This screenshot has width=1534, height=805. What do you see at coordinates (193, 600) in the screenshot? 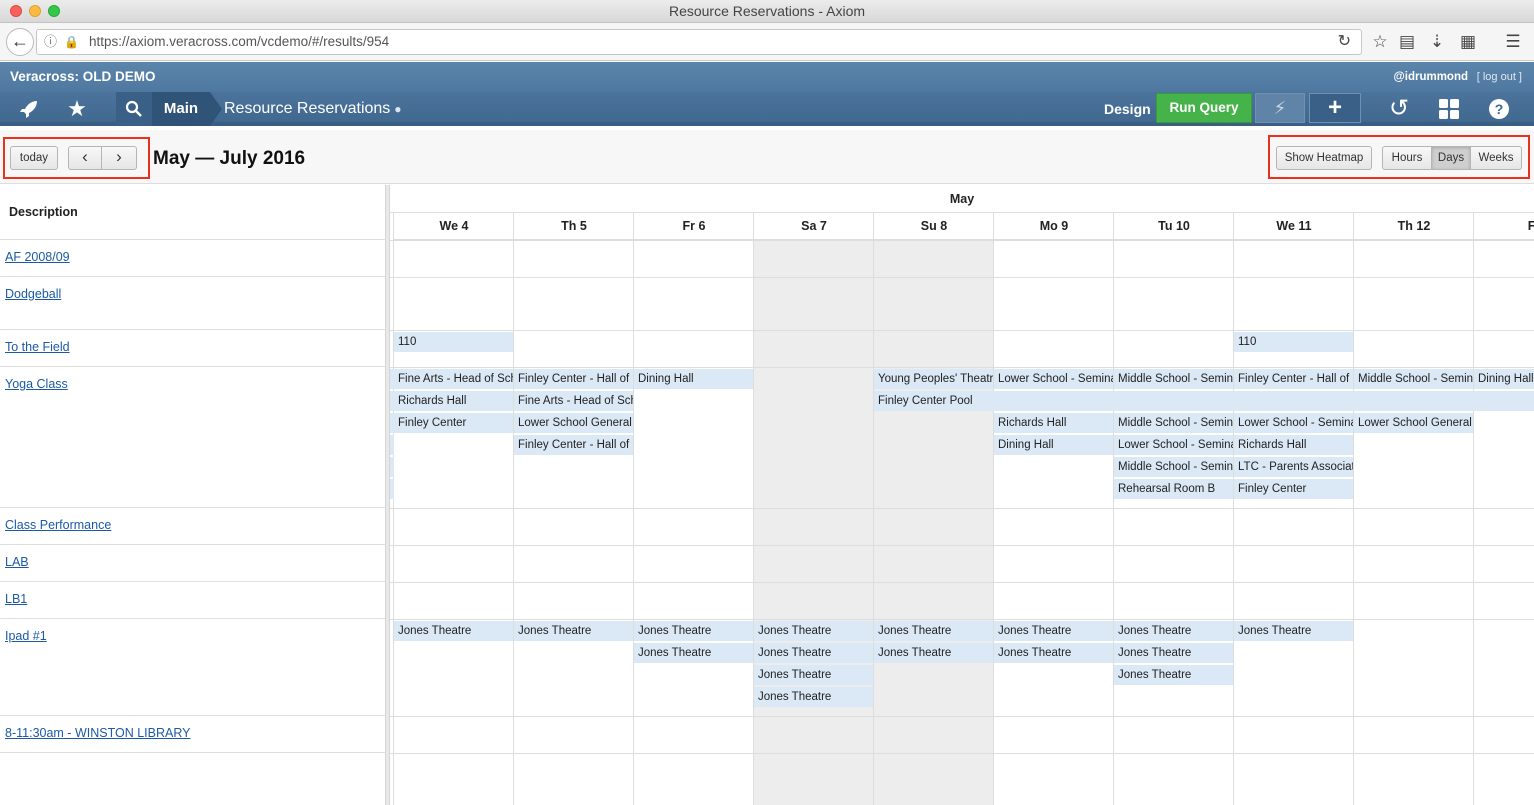
I see `description-row: LB1` at bounding box center [193, 600].